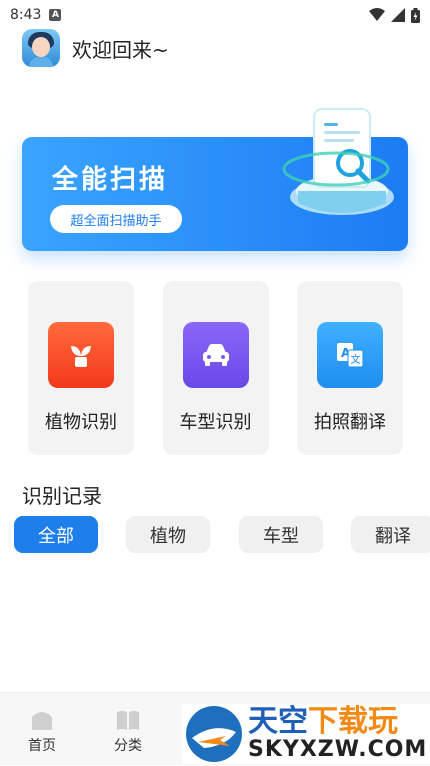 The width and height of the screenshot is (430, 766). What do you see at coordinates (390, 534) in the screenshot?
I see `tab-translate: 翻译` at bounding box center [390, 534].